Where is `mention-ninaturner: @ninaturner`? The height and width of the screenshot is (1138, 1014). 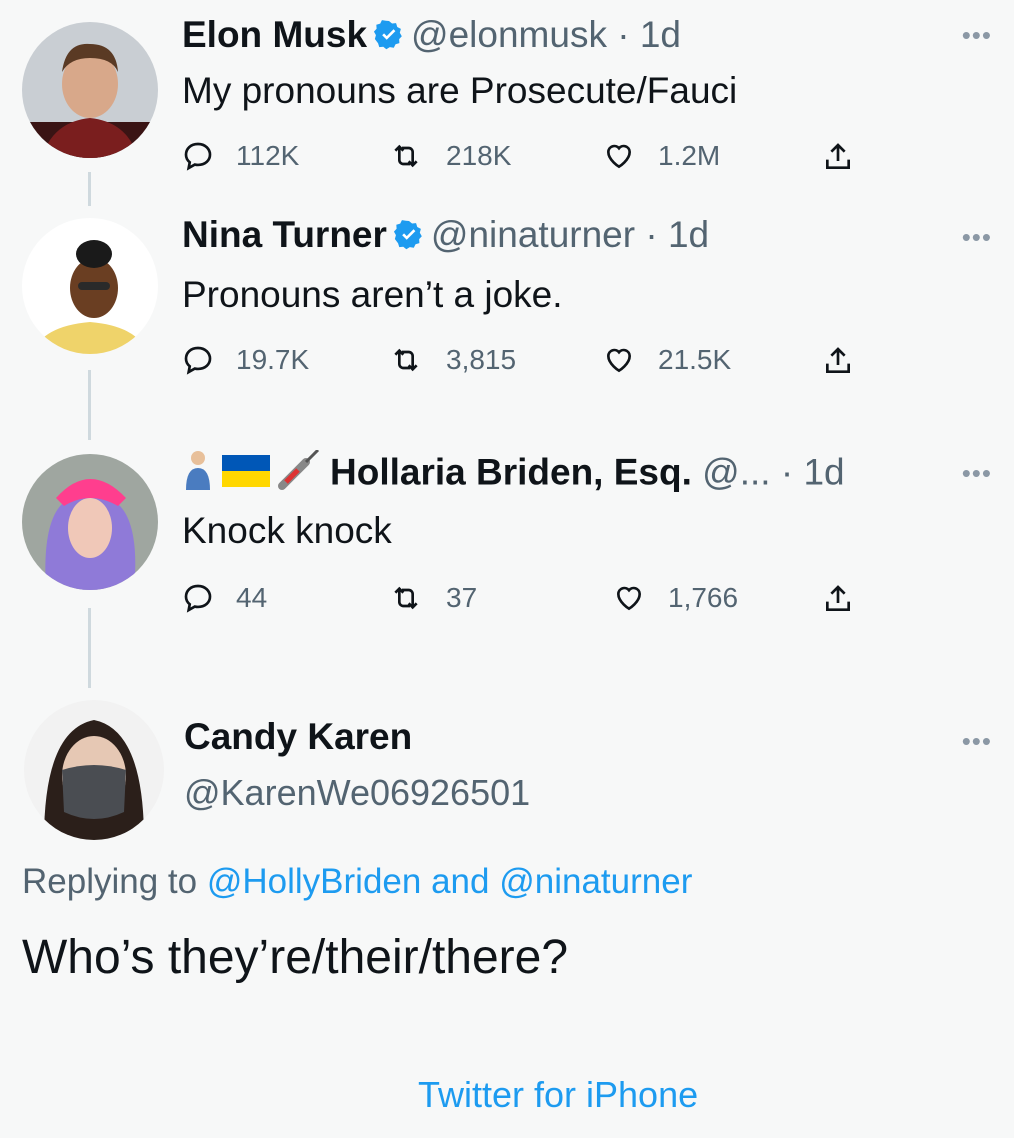 mention-ninaturner: @ninaturner is located at coordinates (595, 881).